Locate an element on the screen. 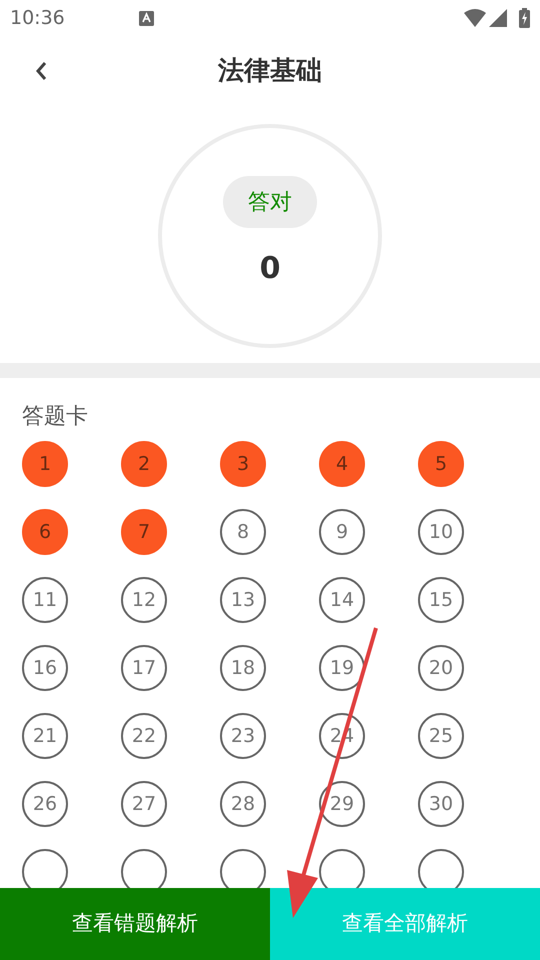 This screenshot has width=540, height=960. correct-count: 0 is located at coordinates (270, 269).